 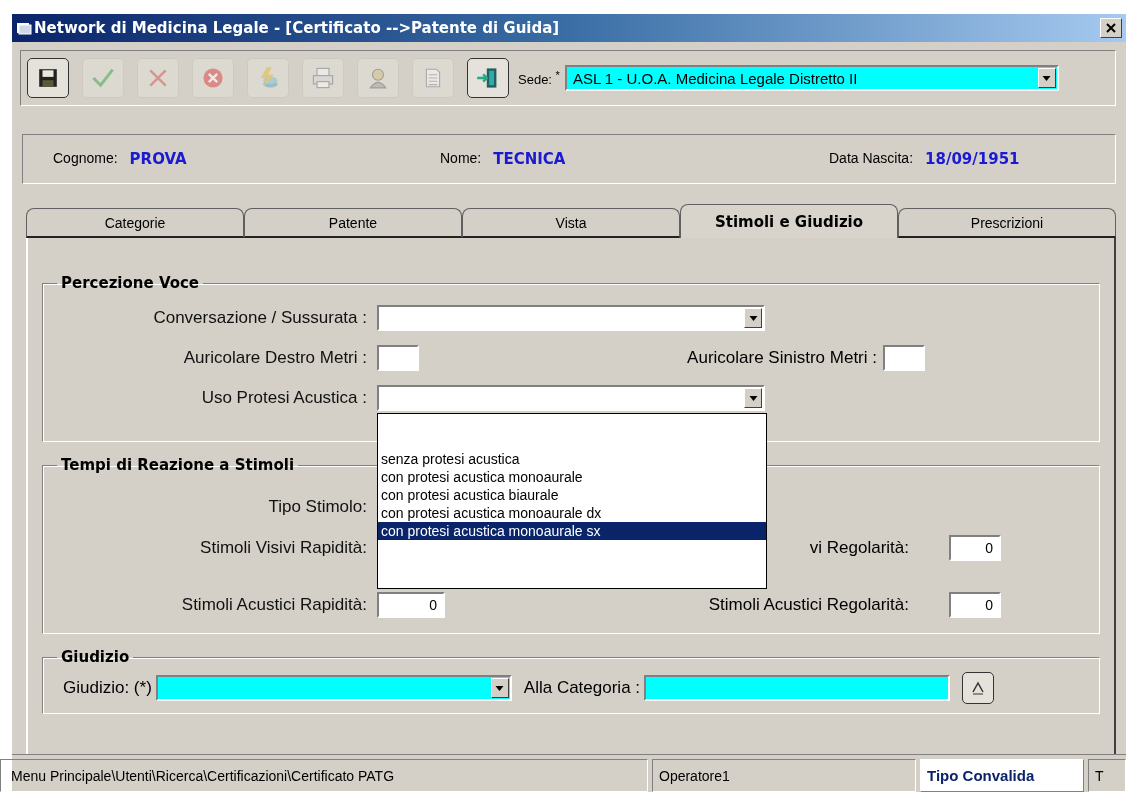 I want to click on protesi-dropdown, so click(x=571, y=398).